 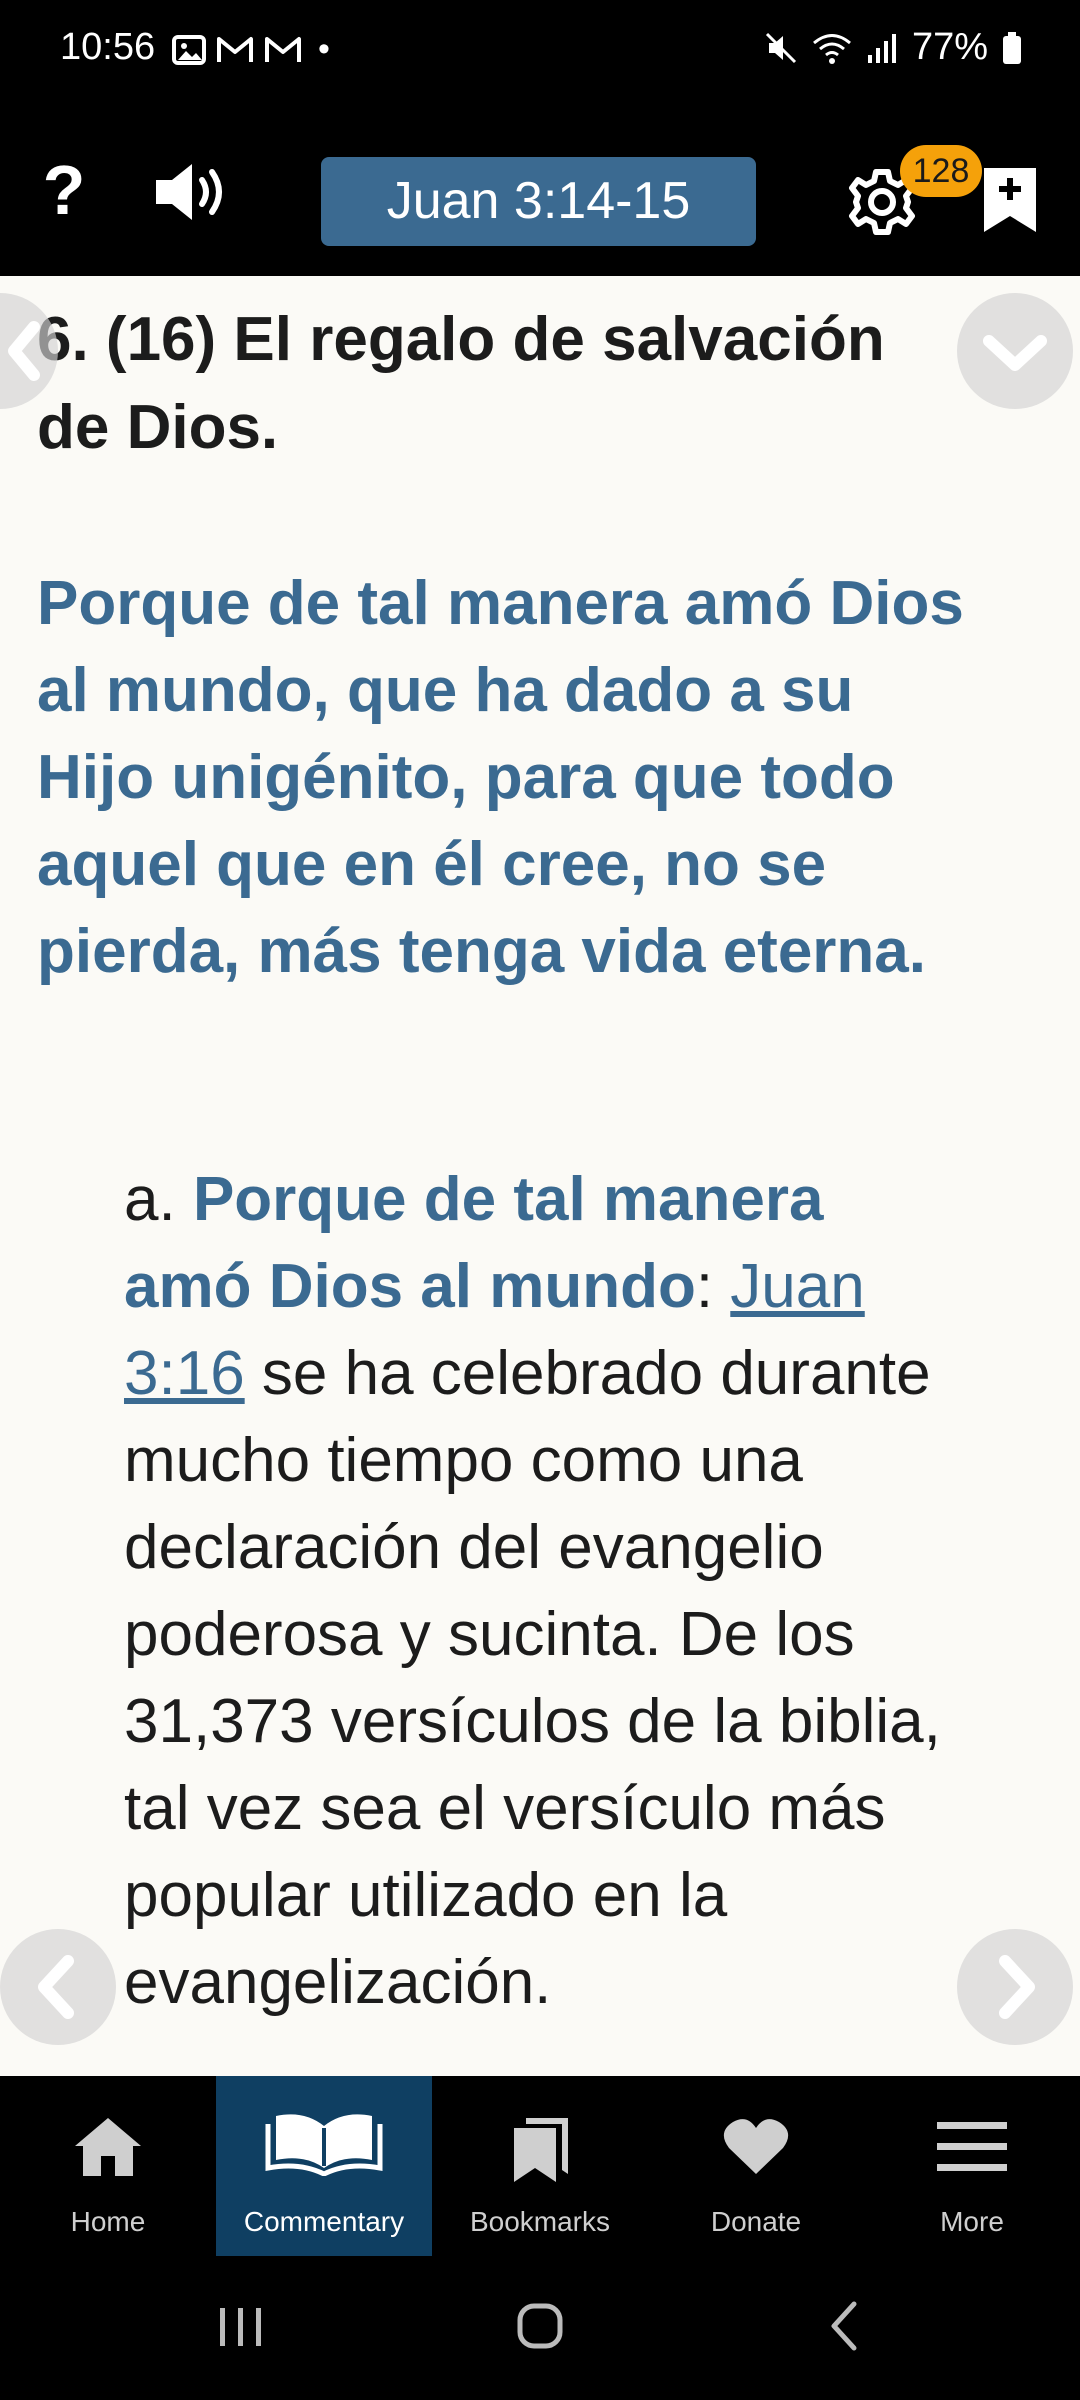 I want to click on home-circle-icon, so click(x=540, y=2326).